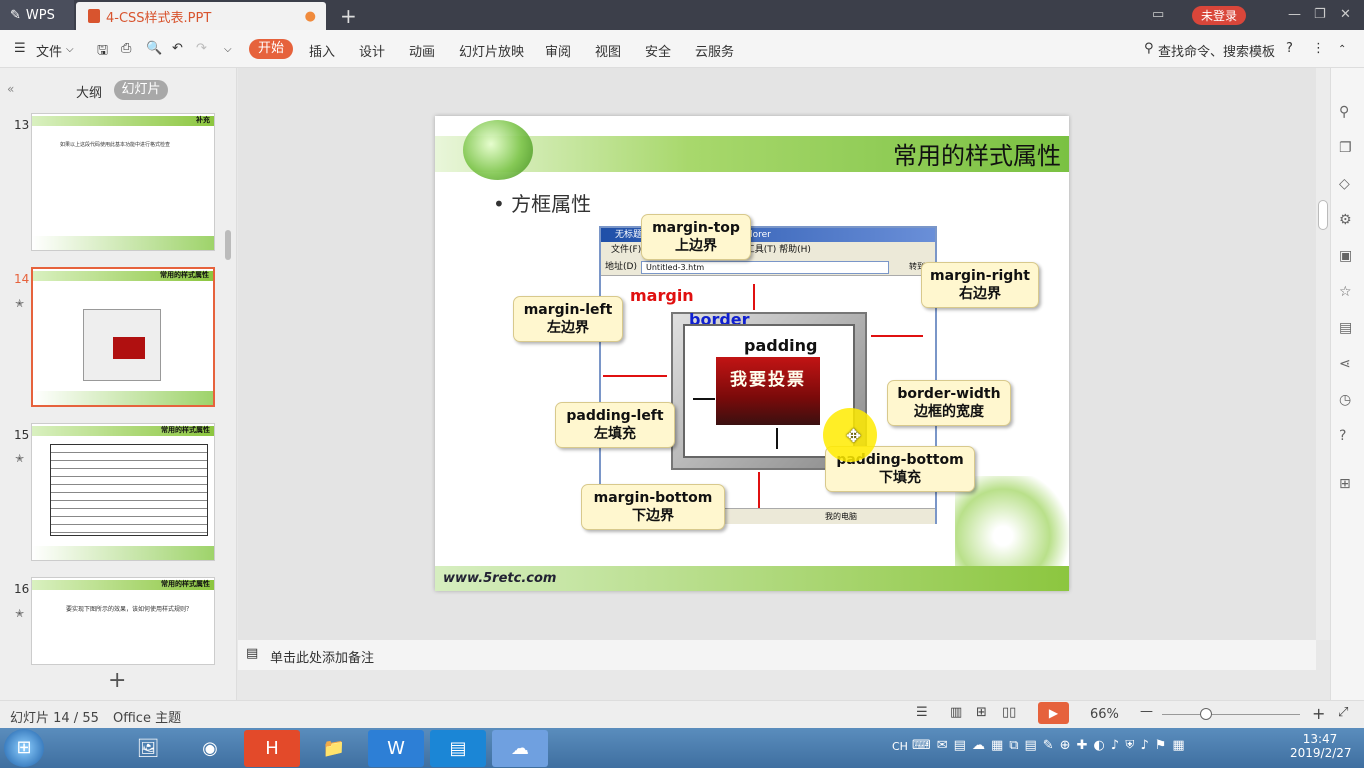 Image resolution: width=1364 pixels, height=768 pixels. Describe the element at coordinates (763, 396) in the screenshot. I see `arrows-layer` at that location.